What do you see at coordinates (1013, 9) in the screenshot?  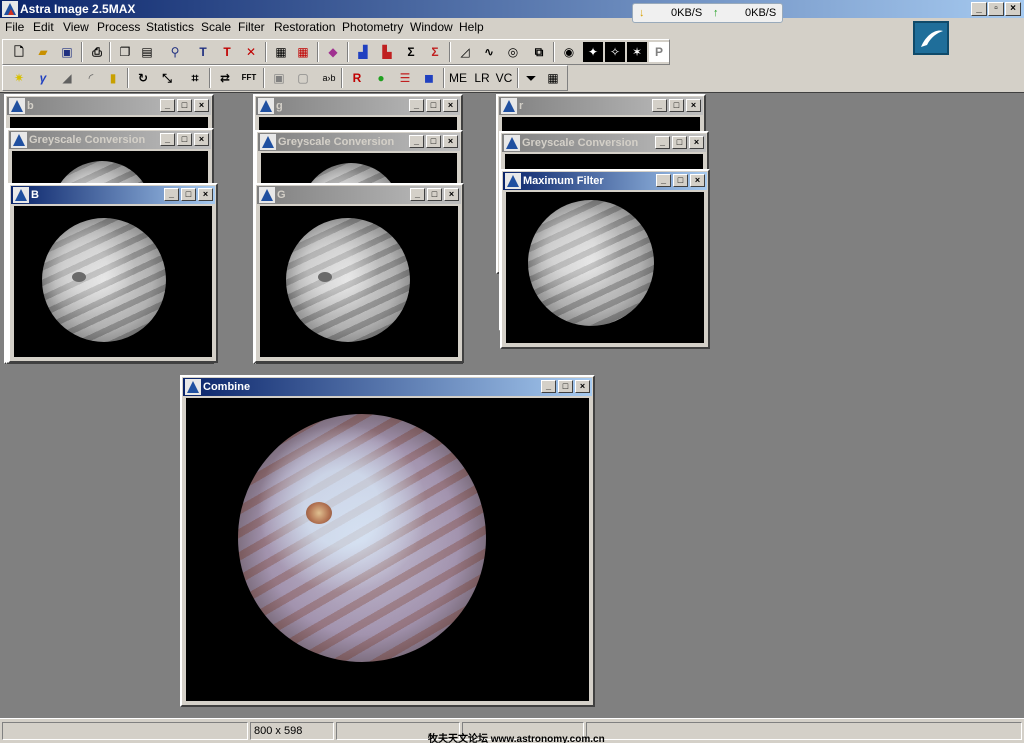 I see `close-button: ×` at bounding box center [1013, 9].